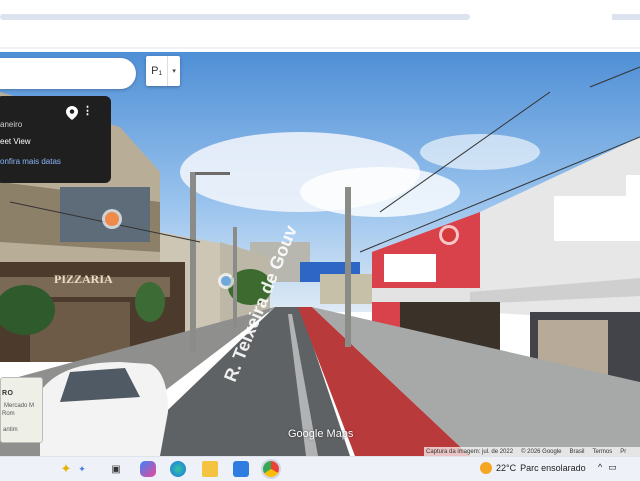 This screenshot has width=640, height=481. What do you see at coordinates (15, 141) in the screenshot?
I see `street-view-label: eet View` at bounding box center [15, 141].